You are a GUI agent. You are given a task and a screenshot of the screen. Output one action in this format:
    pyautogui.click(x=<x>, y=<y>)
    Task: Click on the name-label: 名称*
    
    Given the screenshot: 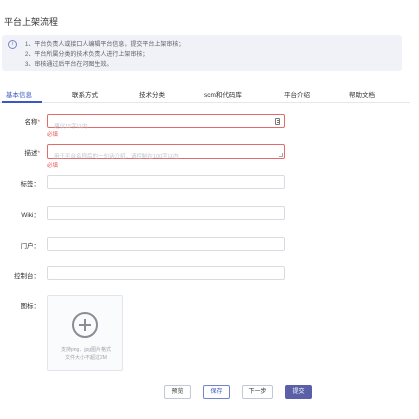 What is the action you would take?
    pyautogui.click(x=32, y=122)
    